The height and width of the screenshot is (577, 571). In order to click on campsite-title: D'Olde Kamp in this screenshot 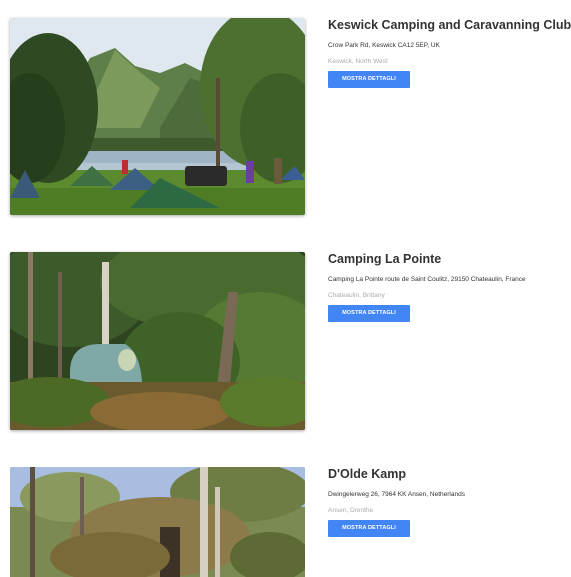, I will do `click(448, 474)`.